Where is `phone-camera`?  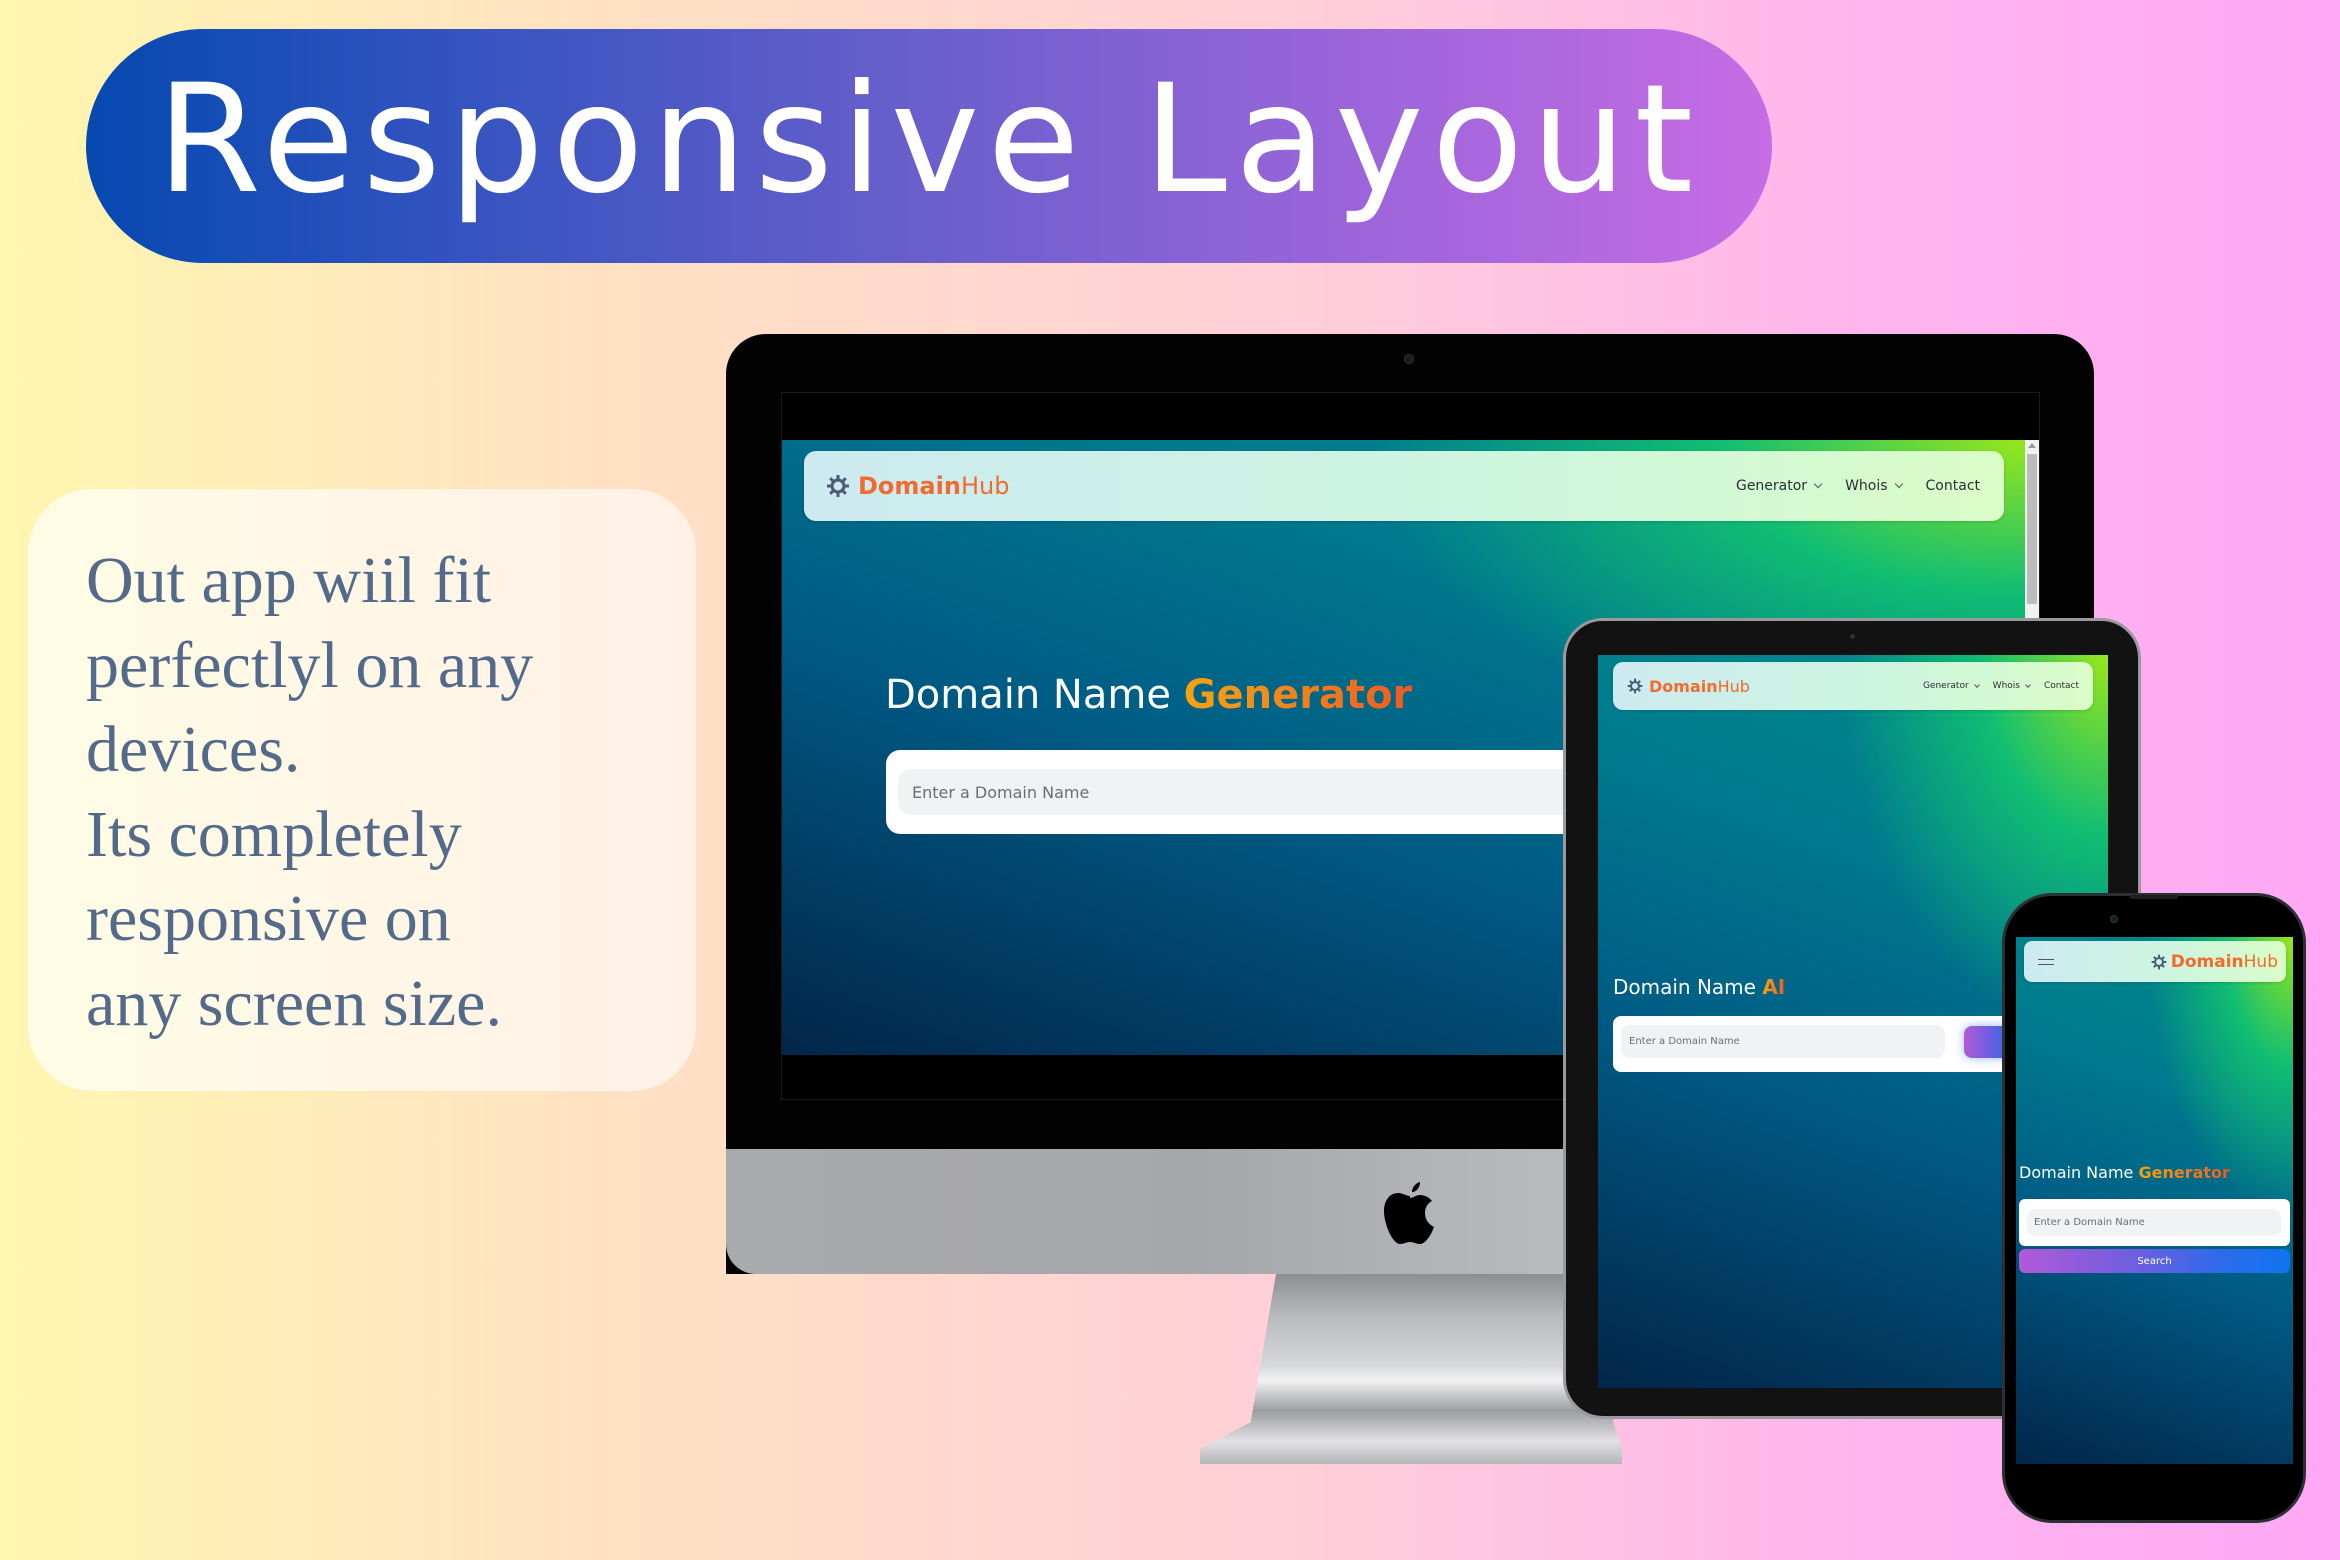
phone-camera is located at coordinates (2114, 919).